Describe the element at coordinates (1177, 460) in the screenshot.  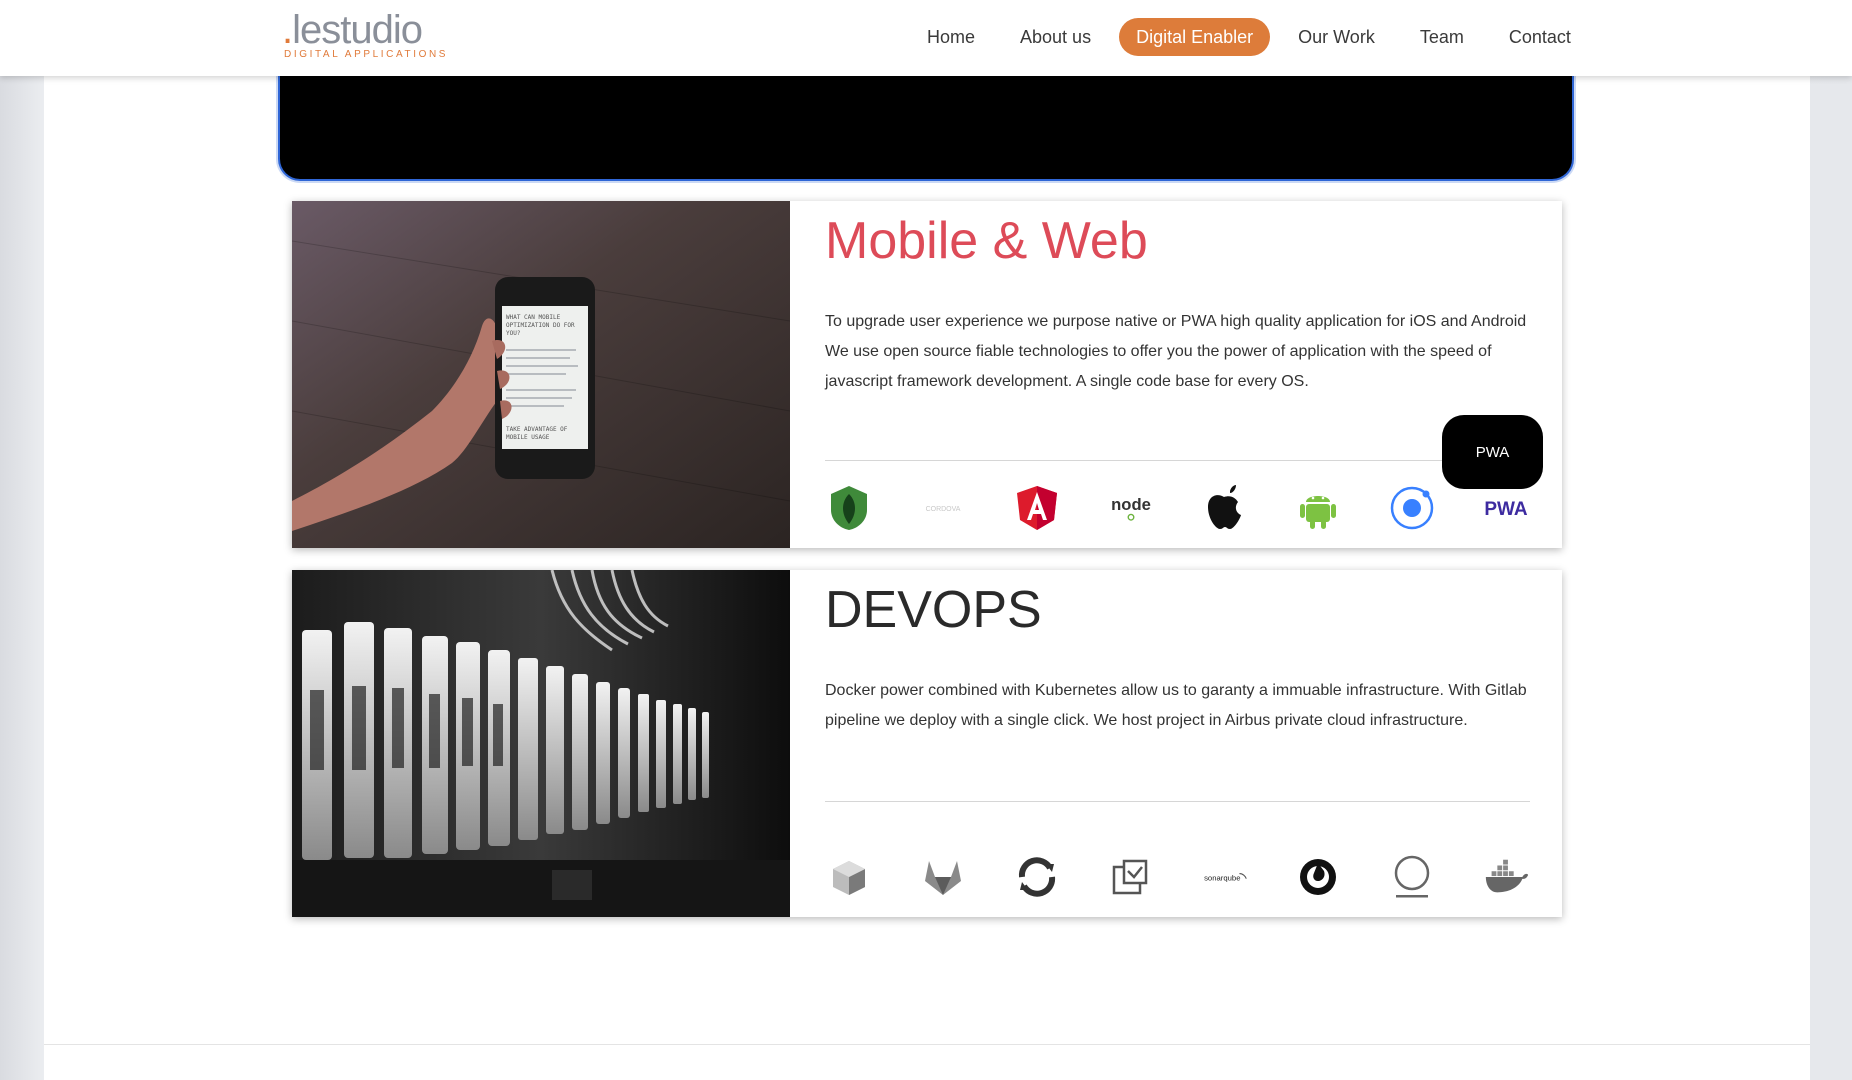
I see `mobile-web-divider` at that location.